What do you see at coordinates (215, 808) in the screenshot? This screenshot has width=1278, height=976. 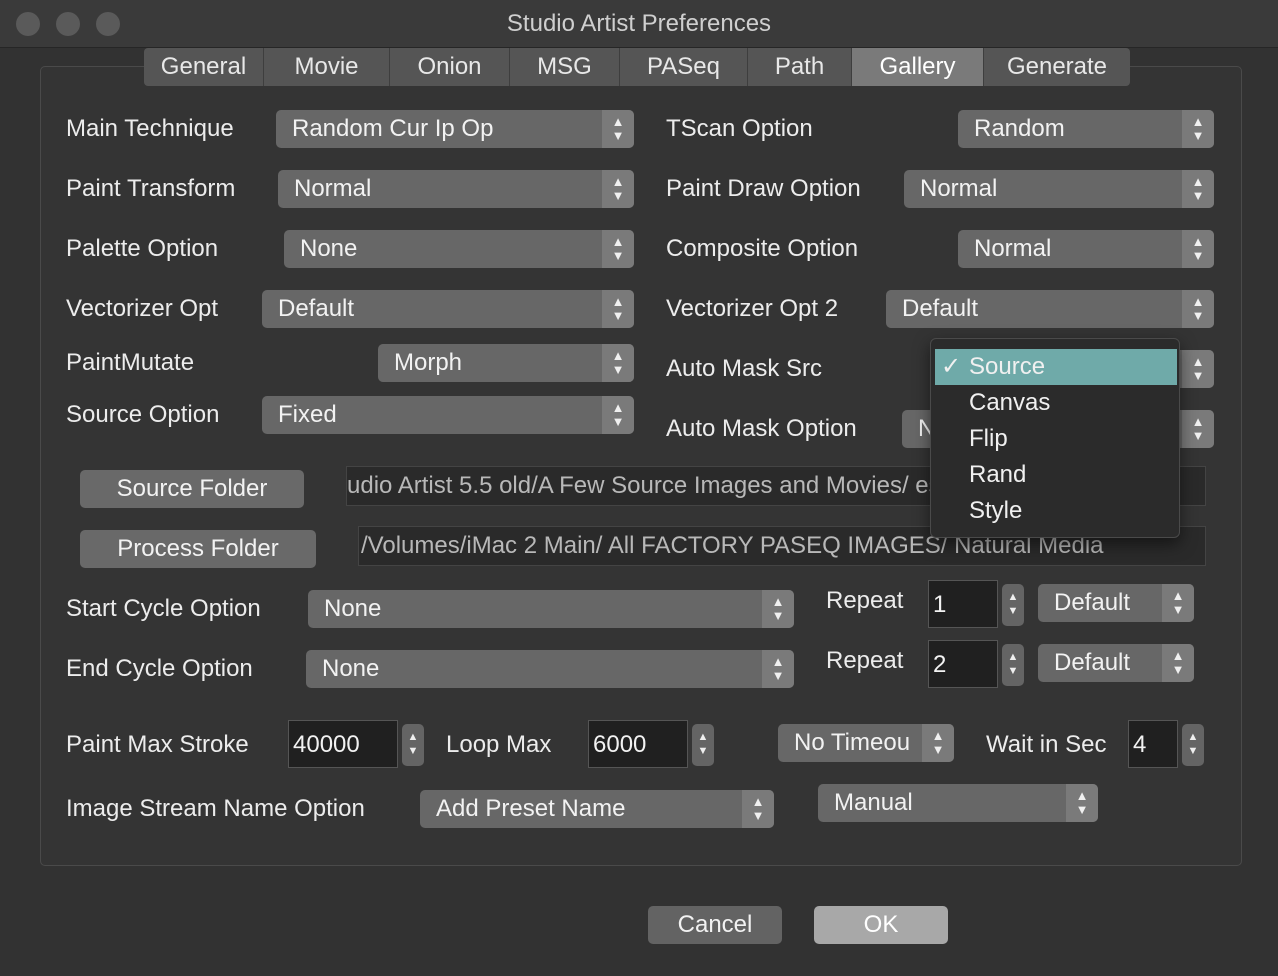 I see `image-stream-name-option-label: Image Stream Name Option` at bounding box center [215, 808].